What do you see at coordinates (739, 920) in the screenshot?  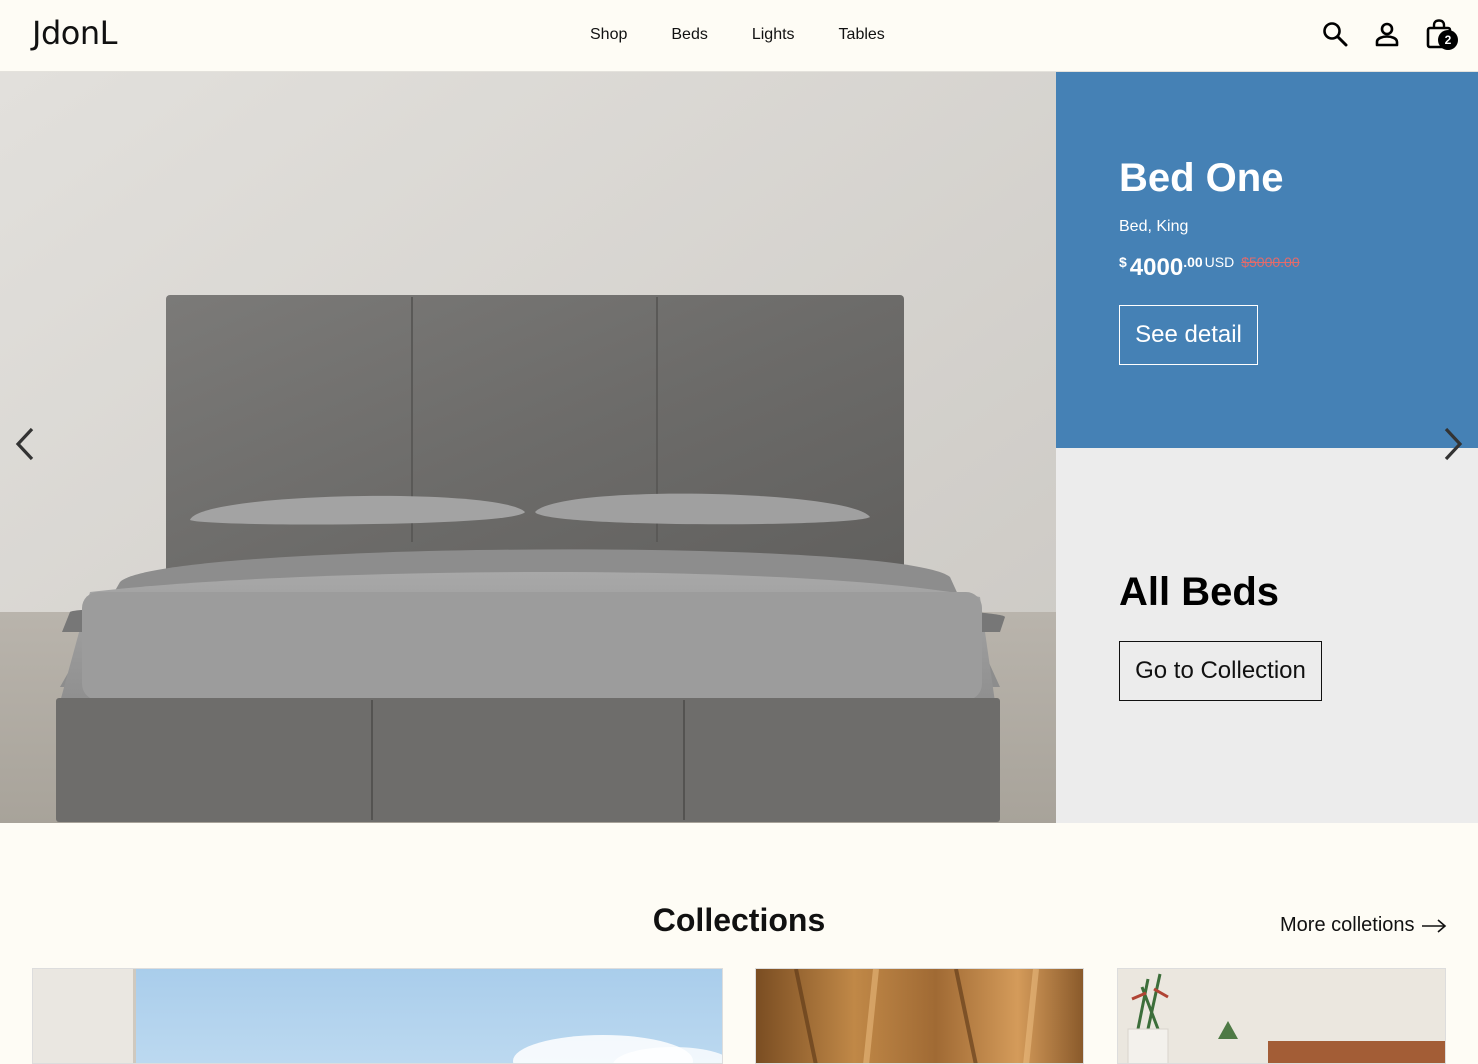 I see `collections-heading: Collections` at bounding box center [739, 920].